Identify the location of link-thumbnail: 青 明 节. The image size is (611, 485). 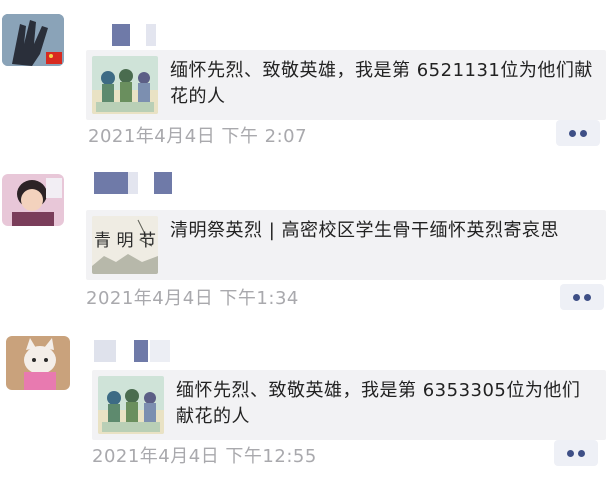
(125, 245).